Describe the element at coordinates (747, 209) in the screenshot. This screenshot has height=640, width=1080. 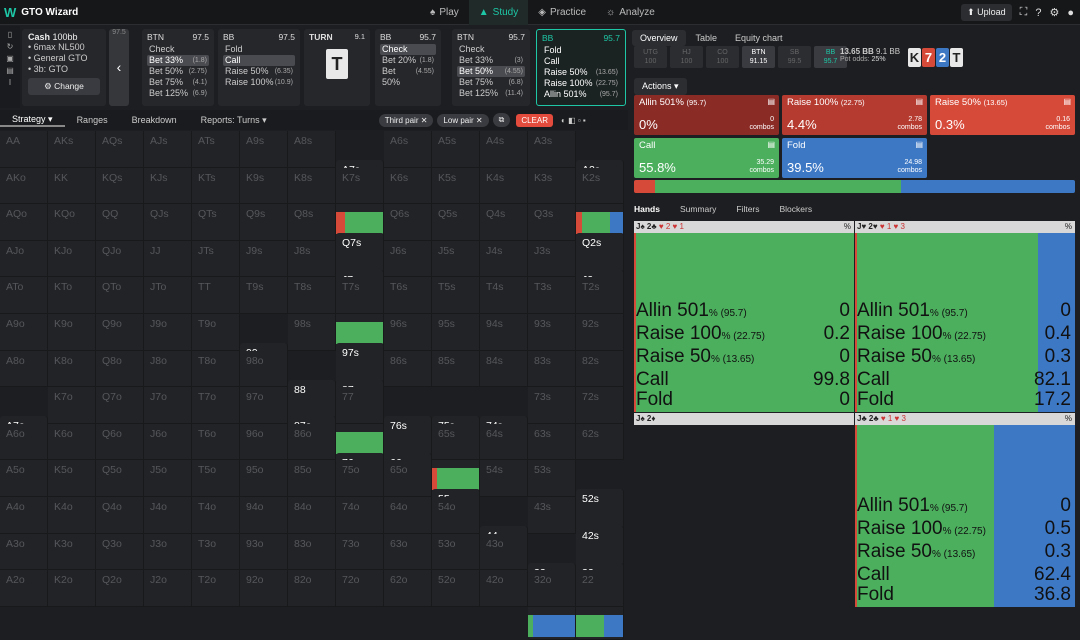
I see `subtab-filters: Filters` at that location.